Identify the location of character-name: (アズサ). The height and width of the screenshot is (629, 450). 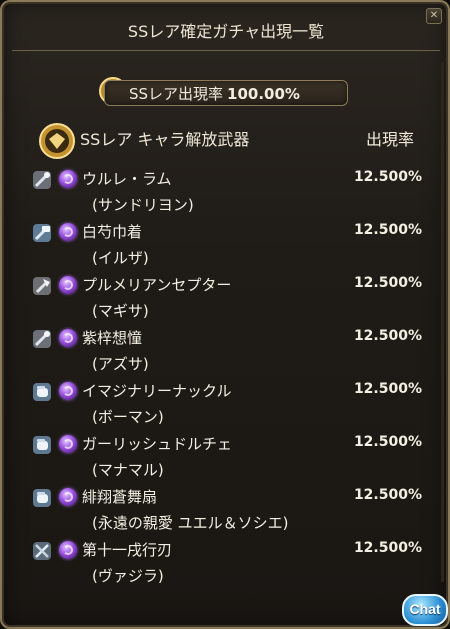
(120, 364).